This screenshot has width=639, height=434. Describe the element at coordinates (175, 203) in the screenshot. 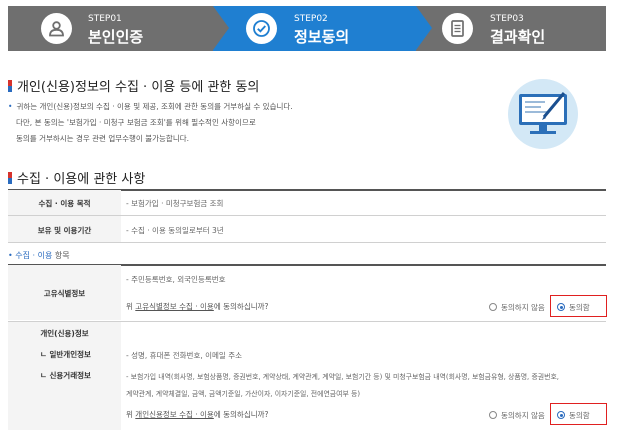

I see `table-cell: - 보험가입 · 미청구보험금 조회` at that location.